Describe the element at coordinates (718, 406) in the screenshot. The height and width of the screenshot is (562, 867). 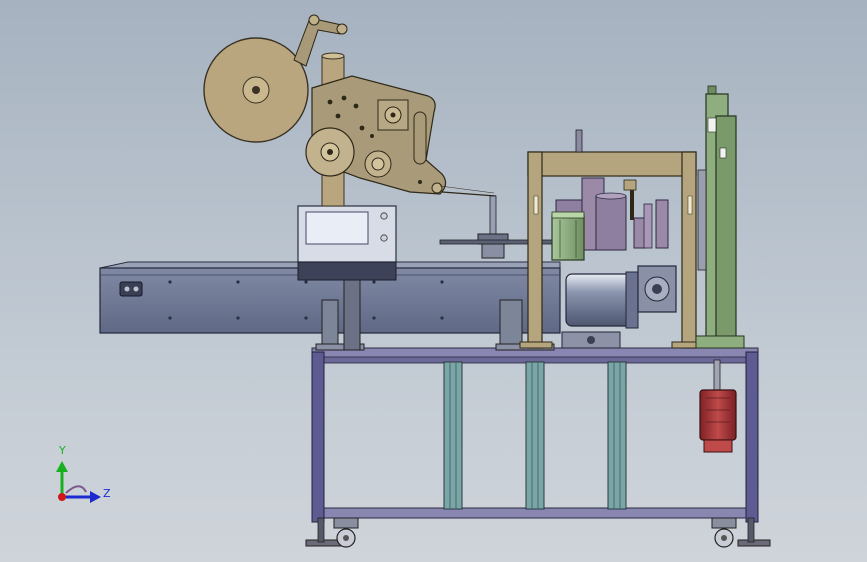
I see `lift-motor` at that location.